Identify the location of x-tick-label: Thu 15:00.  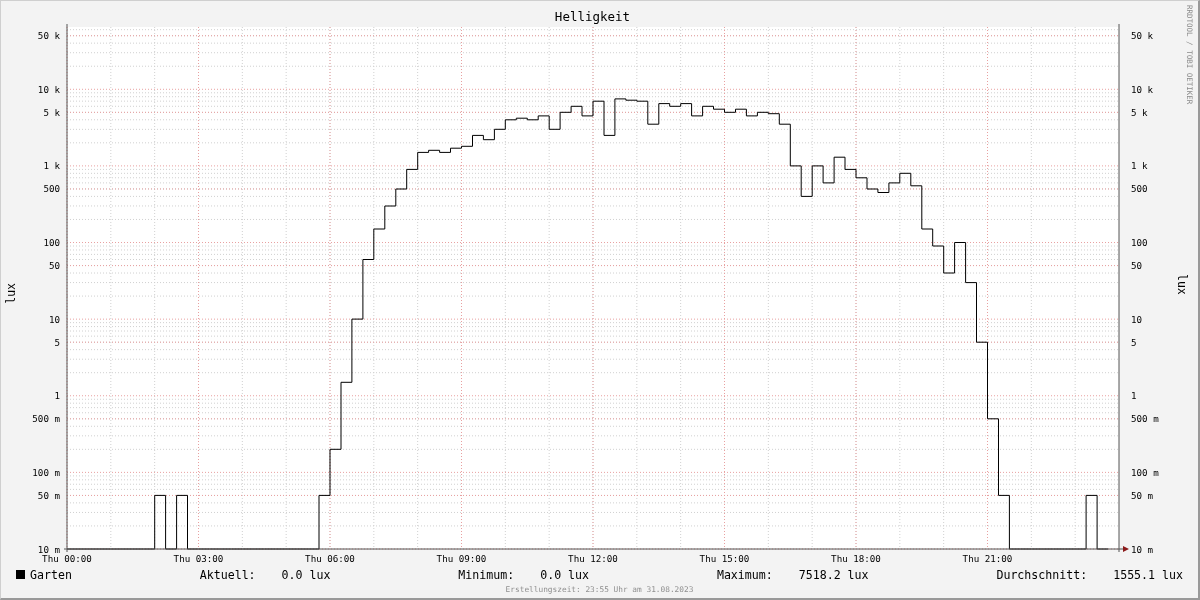
(724, 558).